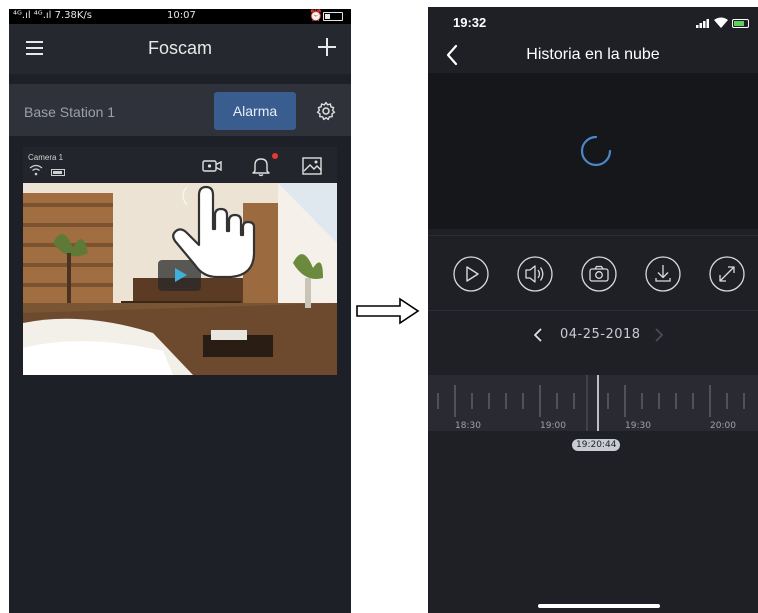 The width and height of the screenshot is (758, 613). Describe the element at coordinates (659, 335) in the screenshot. I see `chevron-right-icon` at that location.